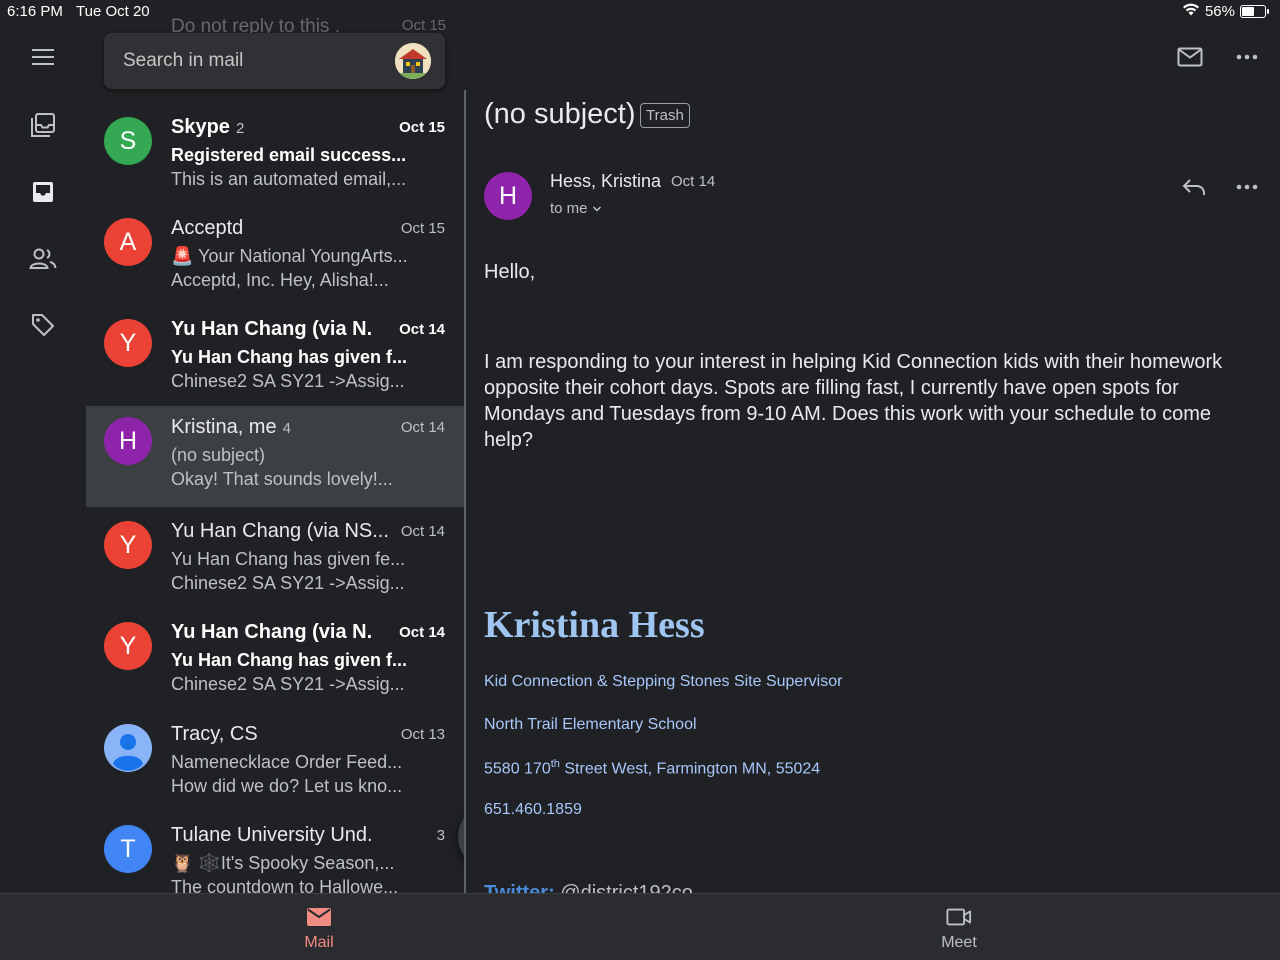 The height and width of the screenshot is (960, 1280). I want to click on trash-label-chip: Trash, so click(665, 115).